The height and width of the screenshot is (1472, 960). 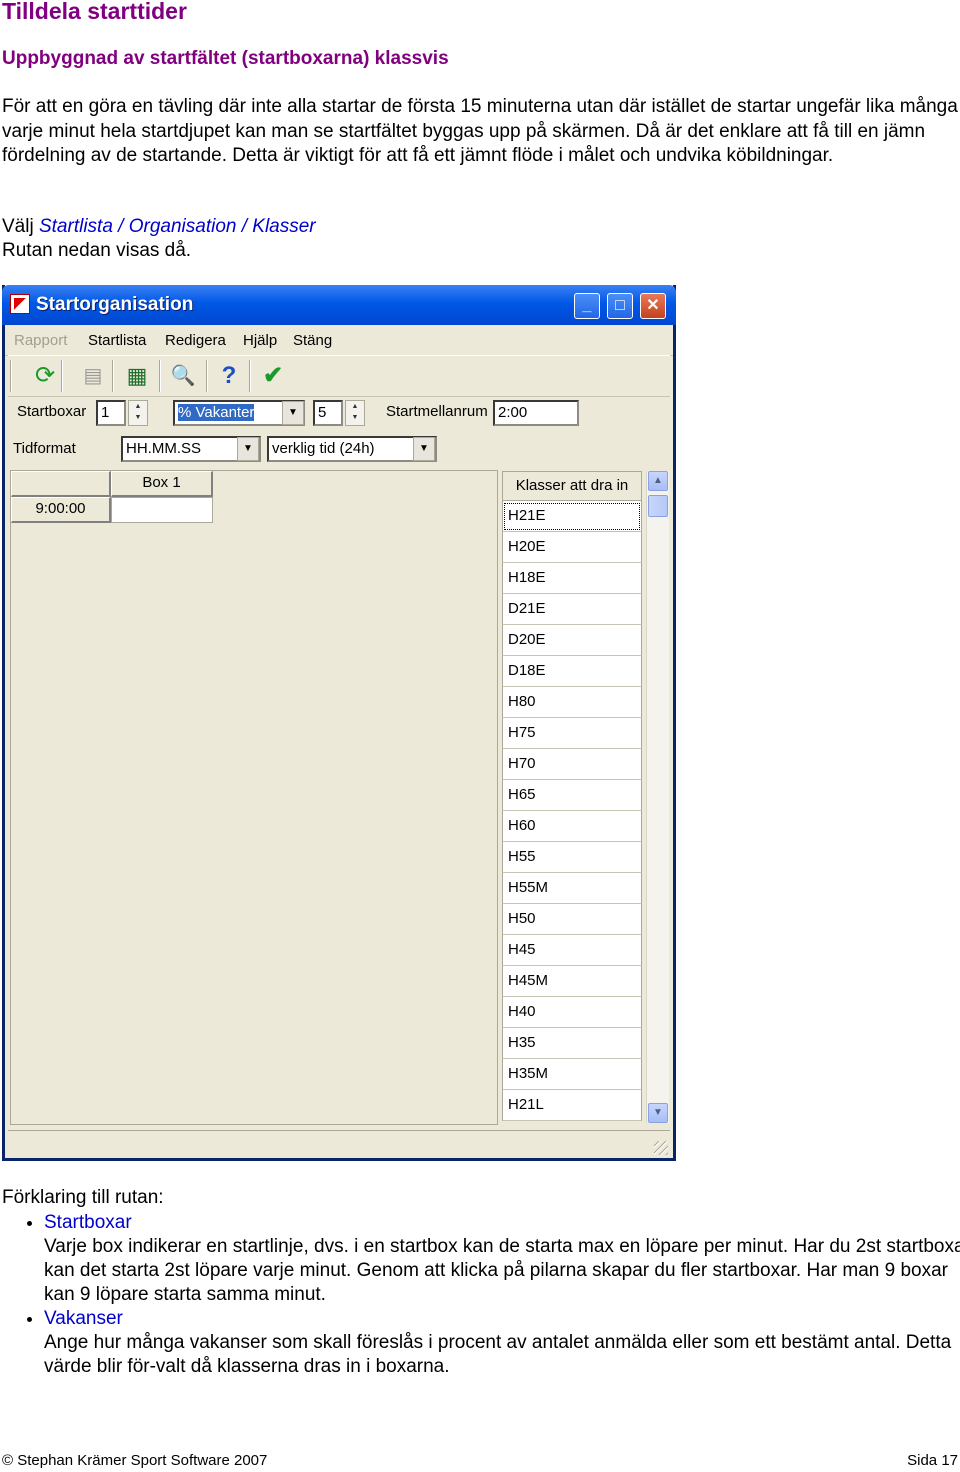 I want to click on class-item: H21E, so click(x=572, y=516).